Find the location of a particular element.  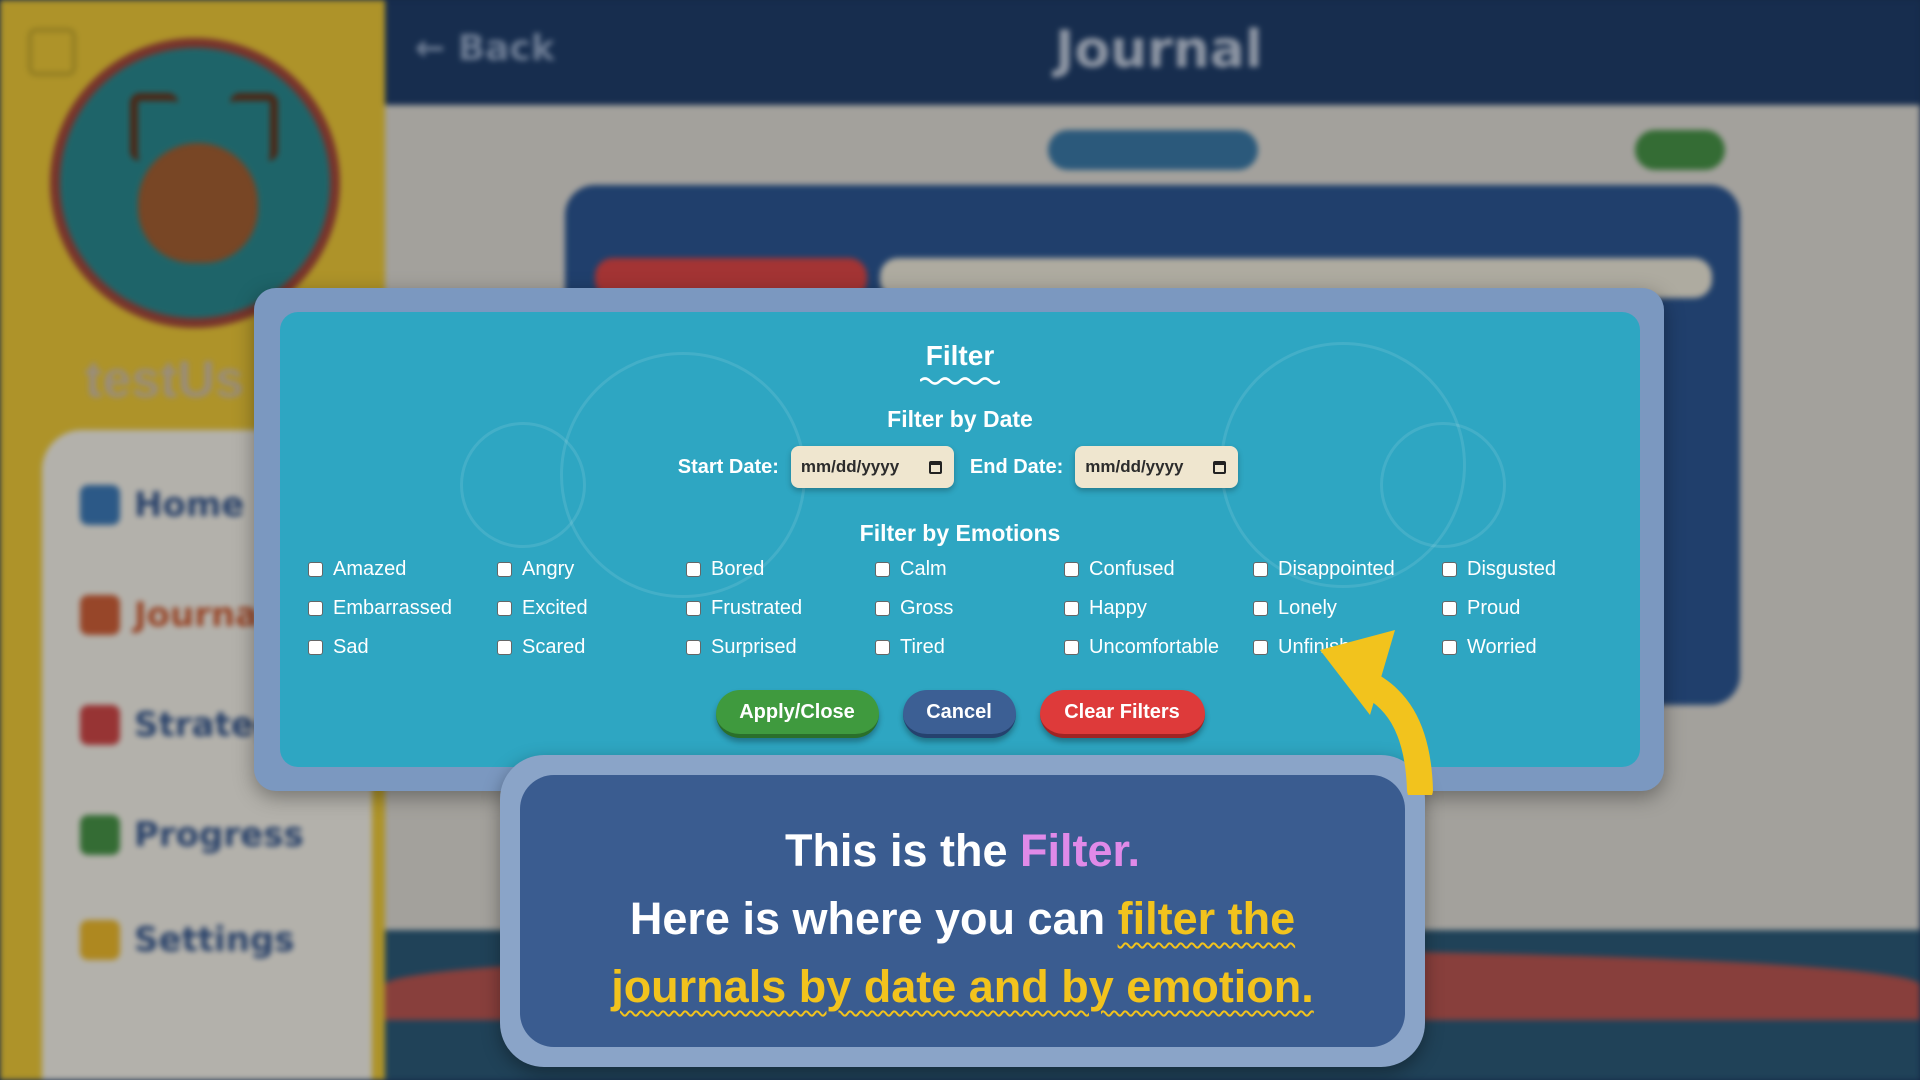

modal-title: Filter is located at coordinates (960, 355).